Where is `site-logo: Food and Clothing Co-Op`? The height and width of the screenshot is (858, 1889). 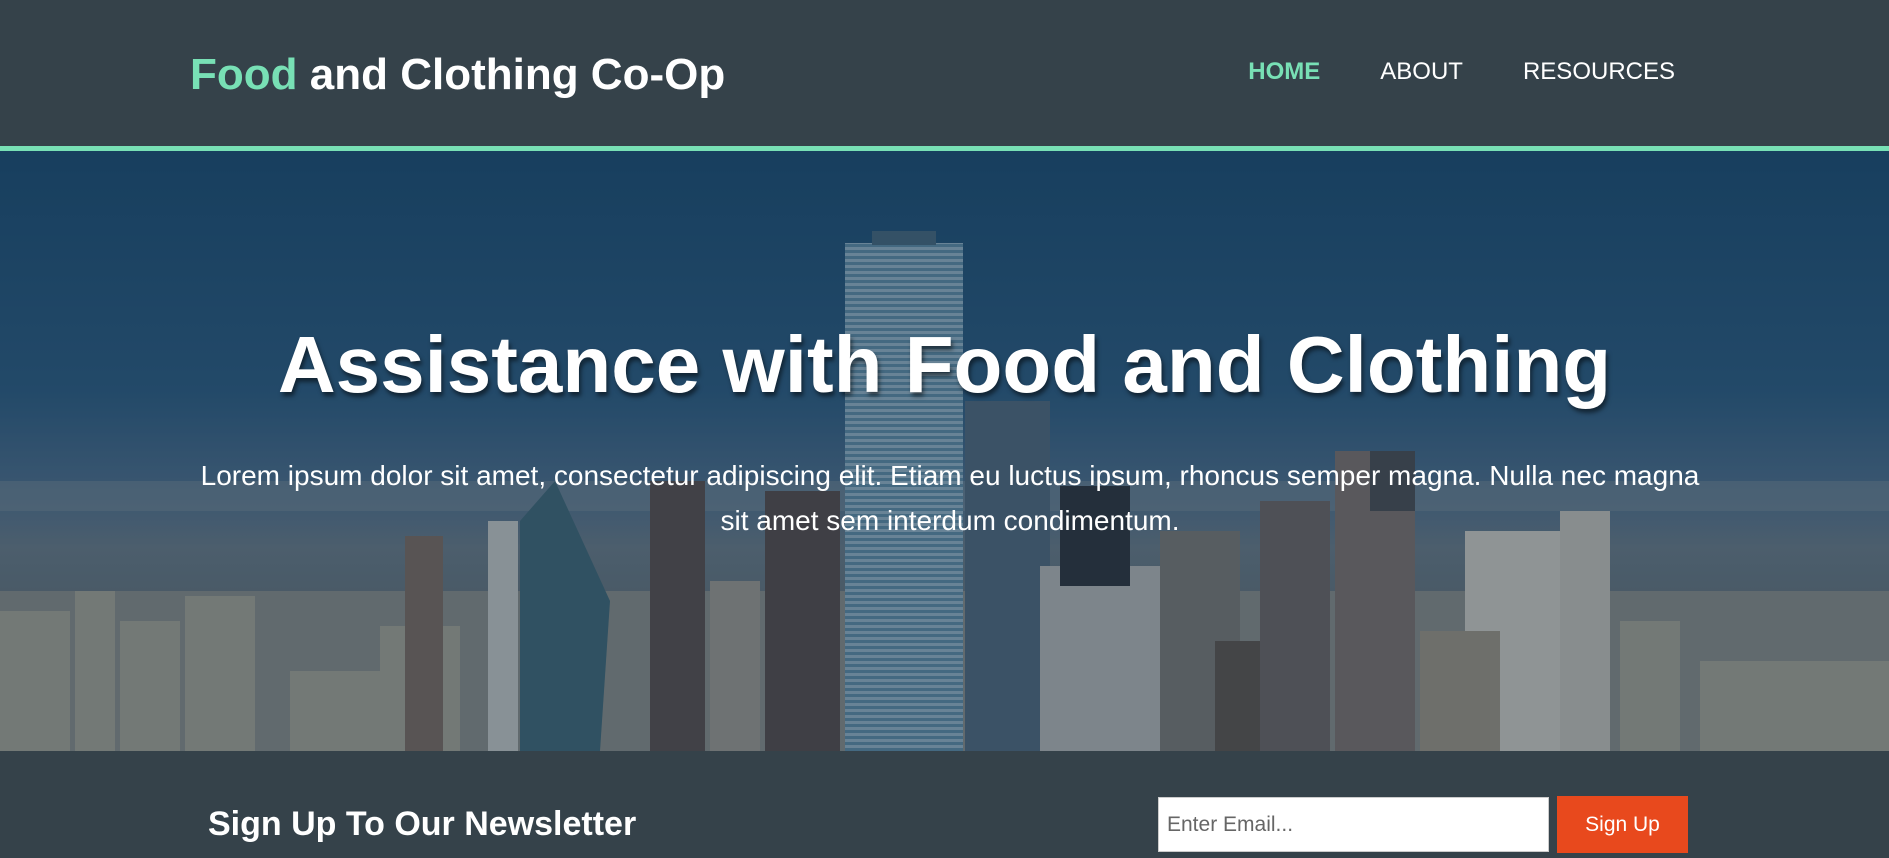 site-logo: Food and Clothing Co-Op is located at coordinates (457, 75).